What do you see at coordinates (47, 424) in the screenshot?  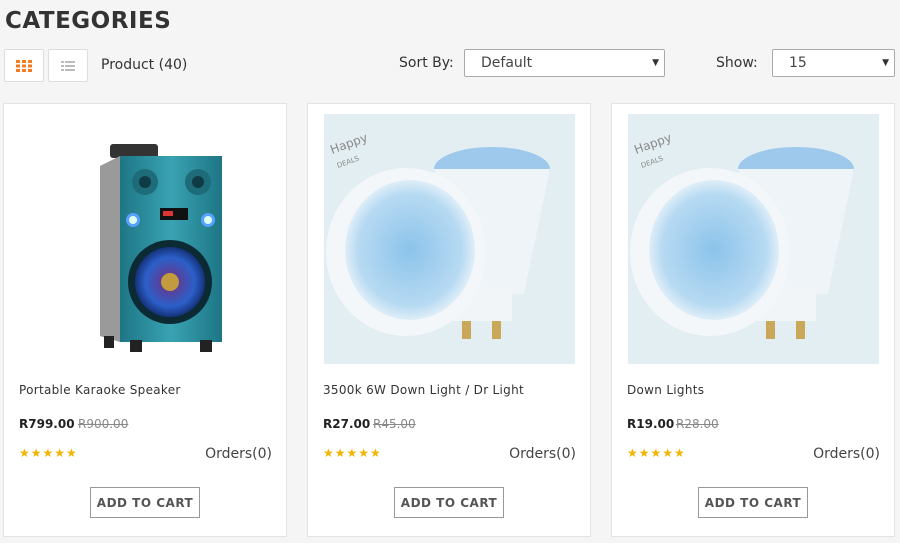 I see `product-price: R799.00` at bounding box center [47, 424].